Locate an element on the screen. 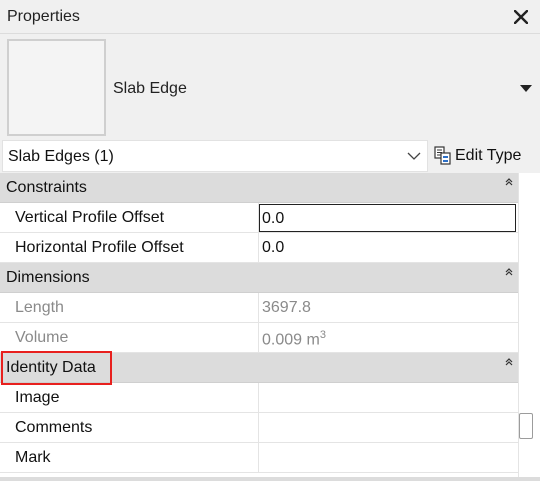 Image resolution: width=540 pixels, height=481 pixels. property-value-readonly: 0.009 m3 is located at coordinates (388, 338).